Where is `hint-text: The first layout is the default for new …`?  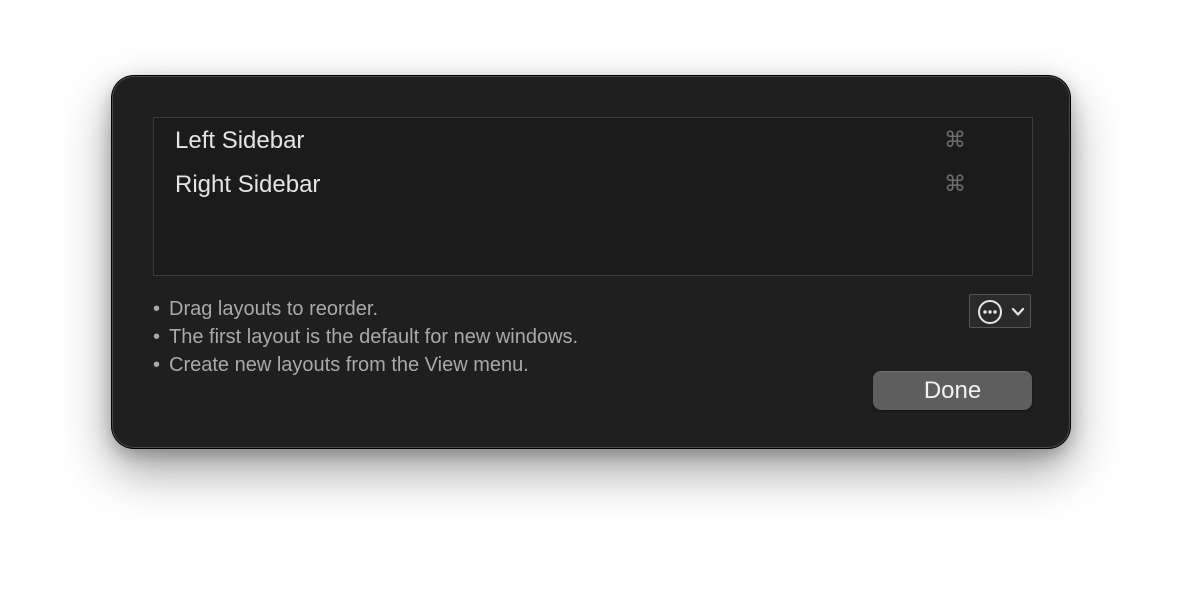 hint-text: The first layout is the default for new … is located at coordinates (374, 337).